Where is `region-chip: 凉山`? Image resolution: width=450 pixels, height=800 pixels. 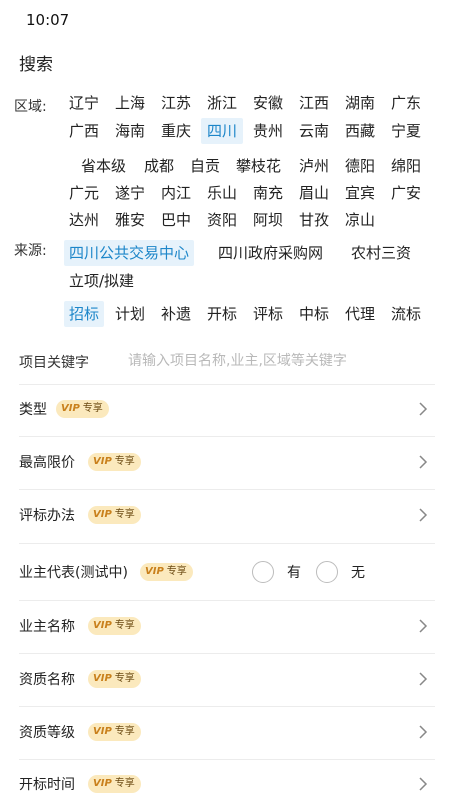 region-chip: 凉山 is located at coordinates (360, 220).